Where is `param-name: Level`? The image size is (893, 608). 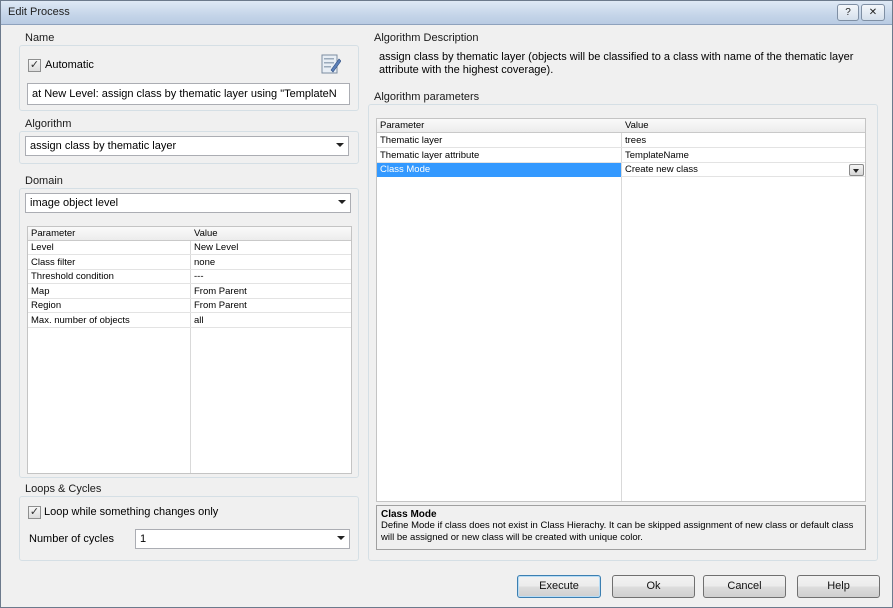 param-name: Level is located at coordinates (42, 247).